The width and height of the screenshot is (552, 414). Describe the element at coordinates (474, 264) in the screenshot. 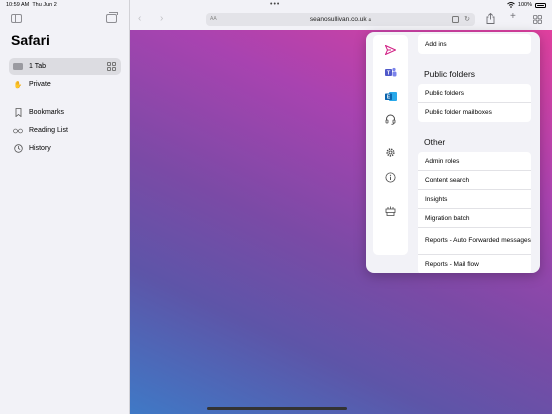

I see `menu-item-reports-mail-flow: Reports - Mail flow` at that location.